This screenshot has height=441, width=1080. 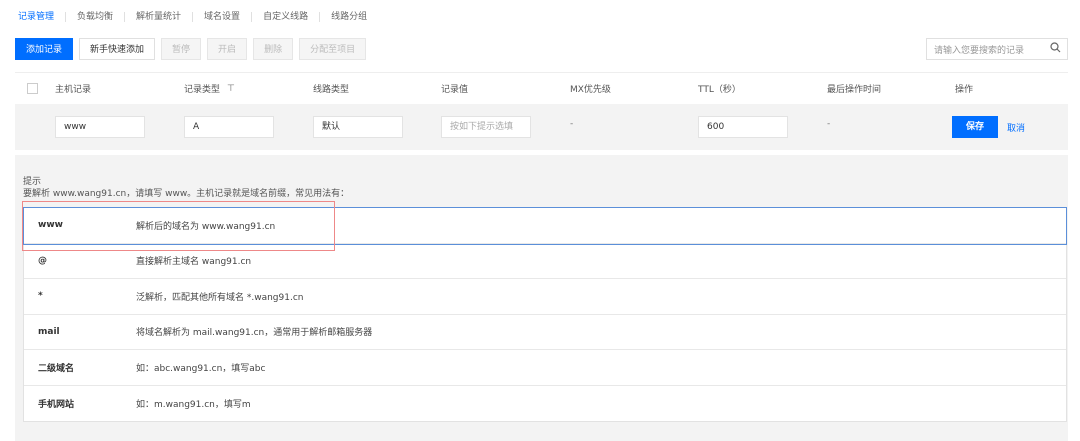 What do you see at coordinates (231, 89) in the screenshot?
I see `filter-icon: ⊤` at bounding box center [231, 89].